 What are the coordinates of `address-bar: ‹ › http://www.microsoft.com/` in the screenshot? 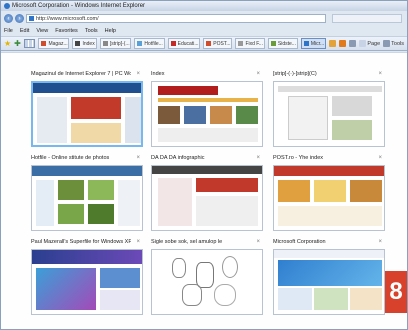 It's located at (204, 18).